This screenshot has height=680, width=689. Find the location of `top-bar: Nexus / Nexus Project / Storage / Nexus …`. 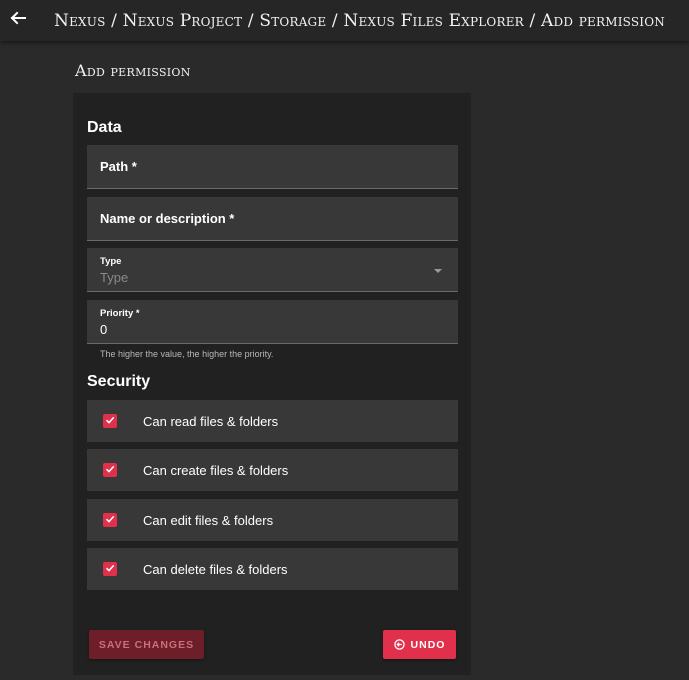

top-bar: Nexus / Nexus Project / Storage / Nexus … is located at coordinates (344, 20).